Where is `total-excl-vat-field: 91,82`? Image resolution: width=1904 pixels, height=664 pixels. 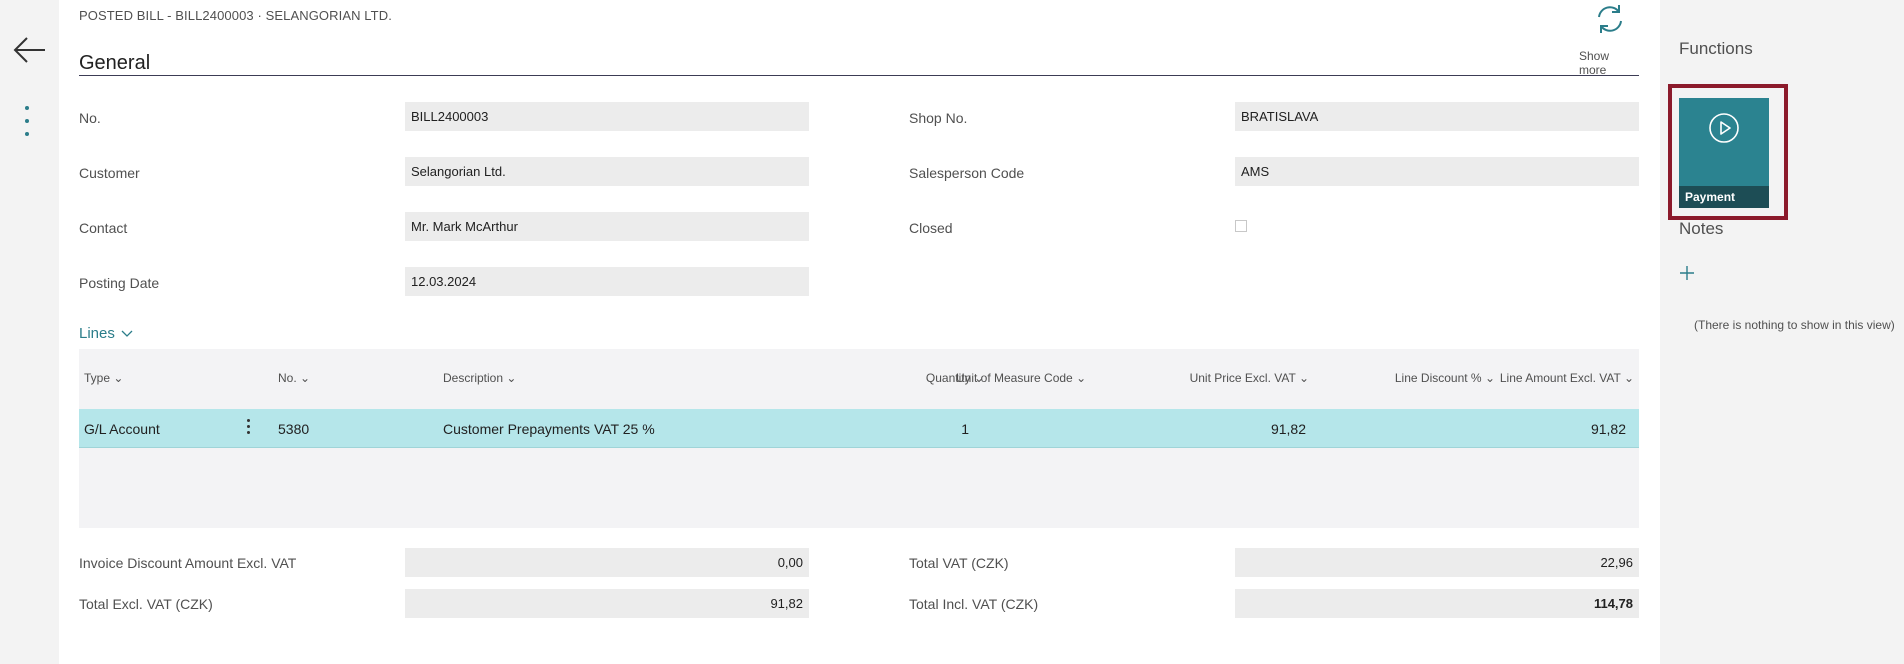
total-excl-vat-field: 91,82 is located at coordinates (607, 603).